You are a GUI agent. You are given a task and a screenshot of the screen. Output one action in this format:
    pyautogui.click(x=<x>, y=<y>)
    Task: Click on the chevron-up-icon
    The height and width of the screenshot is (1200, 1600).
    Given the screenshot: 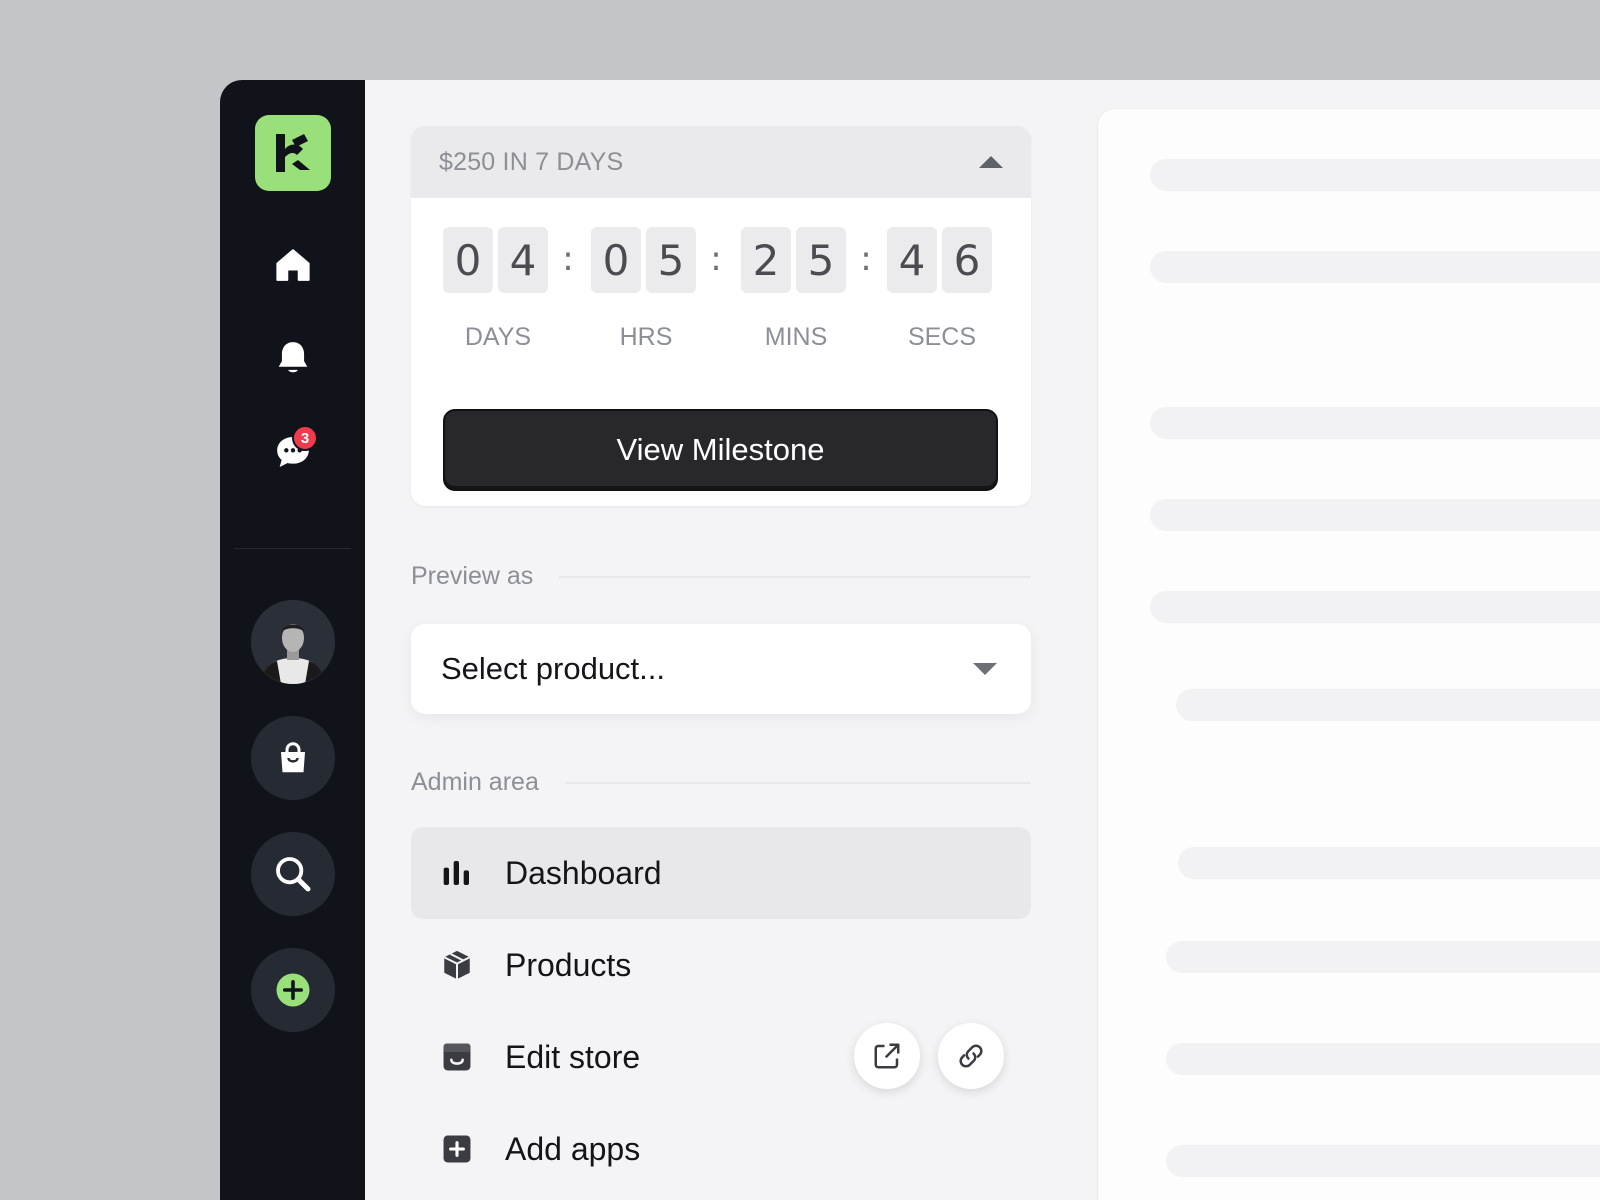 What is the action you would take?
    pyautogui.click(x=991, y=162)
    